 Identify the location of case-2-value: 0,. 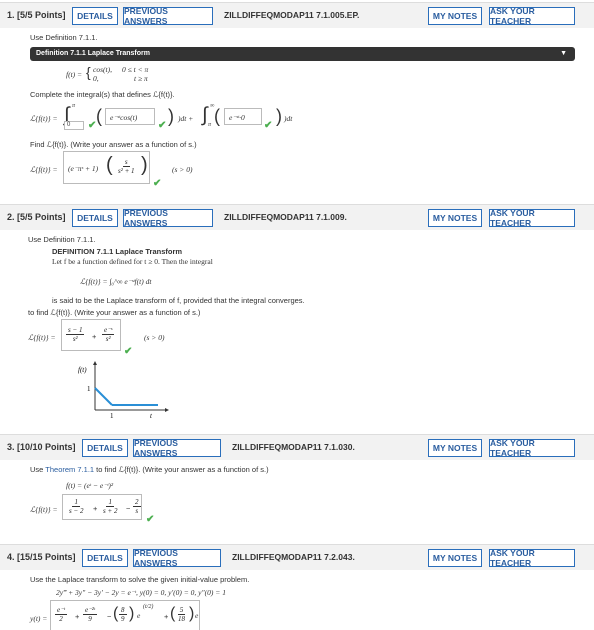
(96, 78).